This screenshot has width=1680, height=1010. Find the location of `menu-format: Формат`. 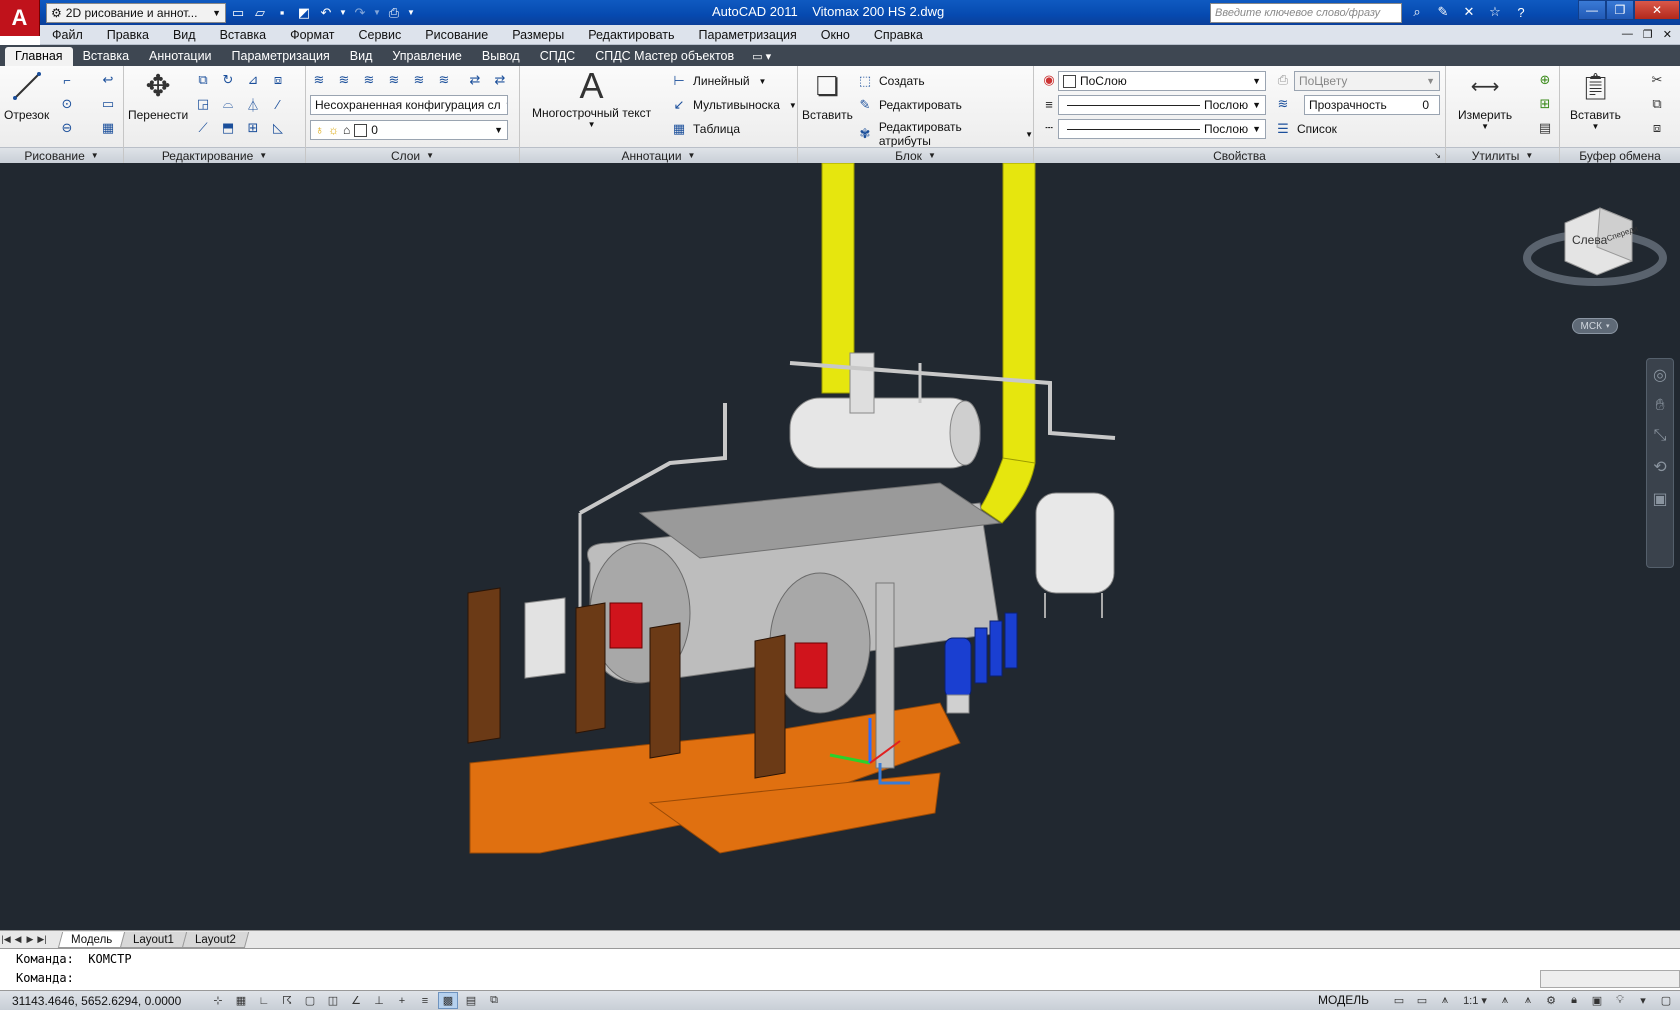

menu-format: Формат is located at coordinates (312, 35).